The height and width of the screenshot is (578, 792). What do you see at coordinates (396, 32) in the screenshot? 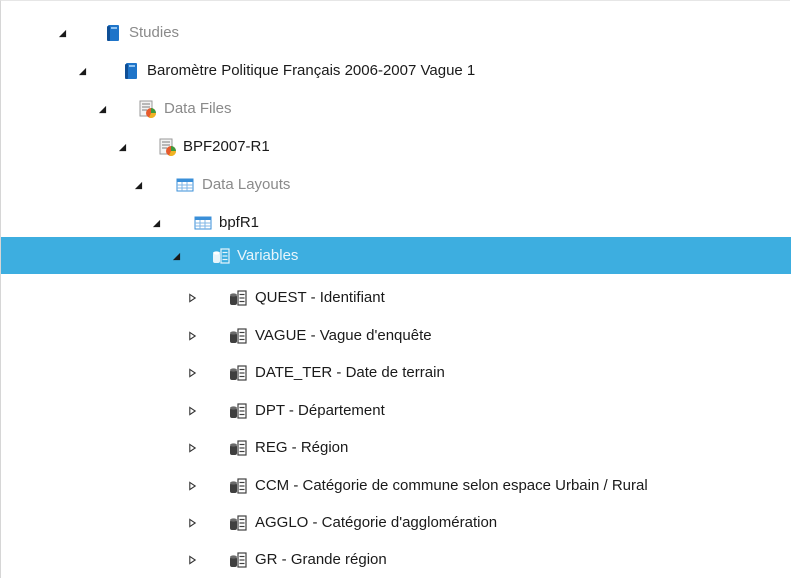
I see `tree-node-studies: Studies` at bounding box center [396, 32].